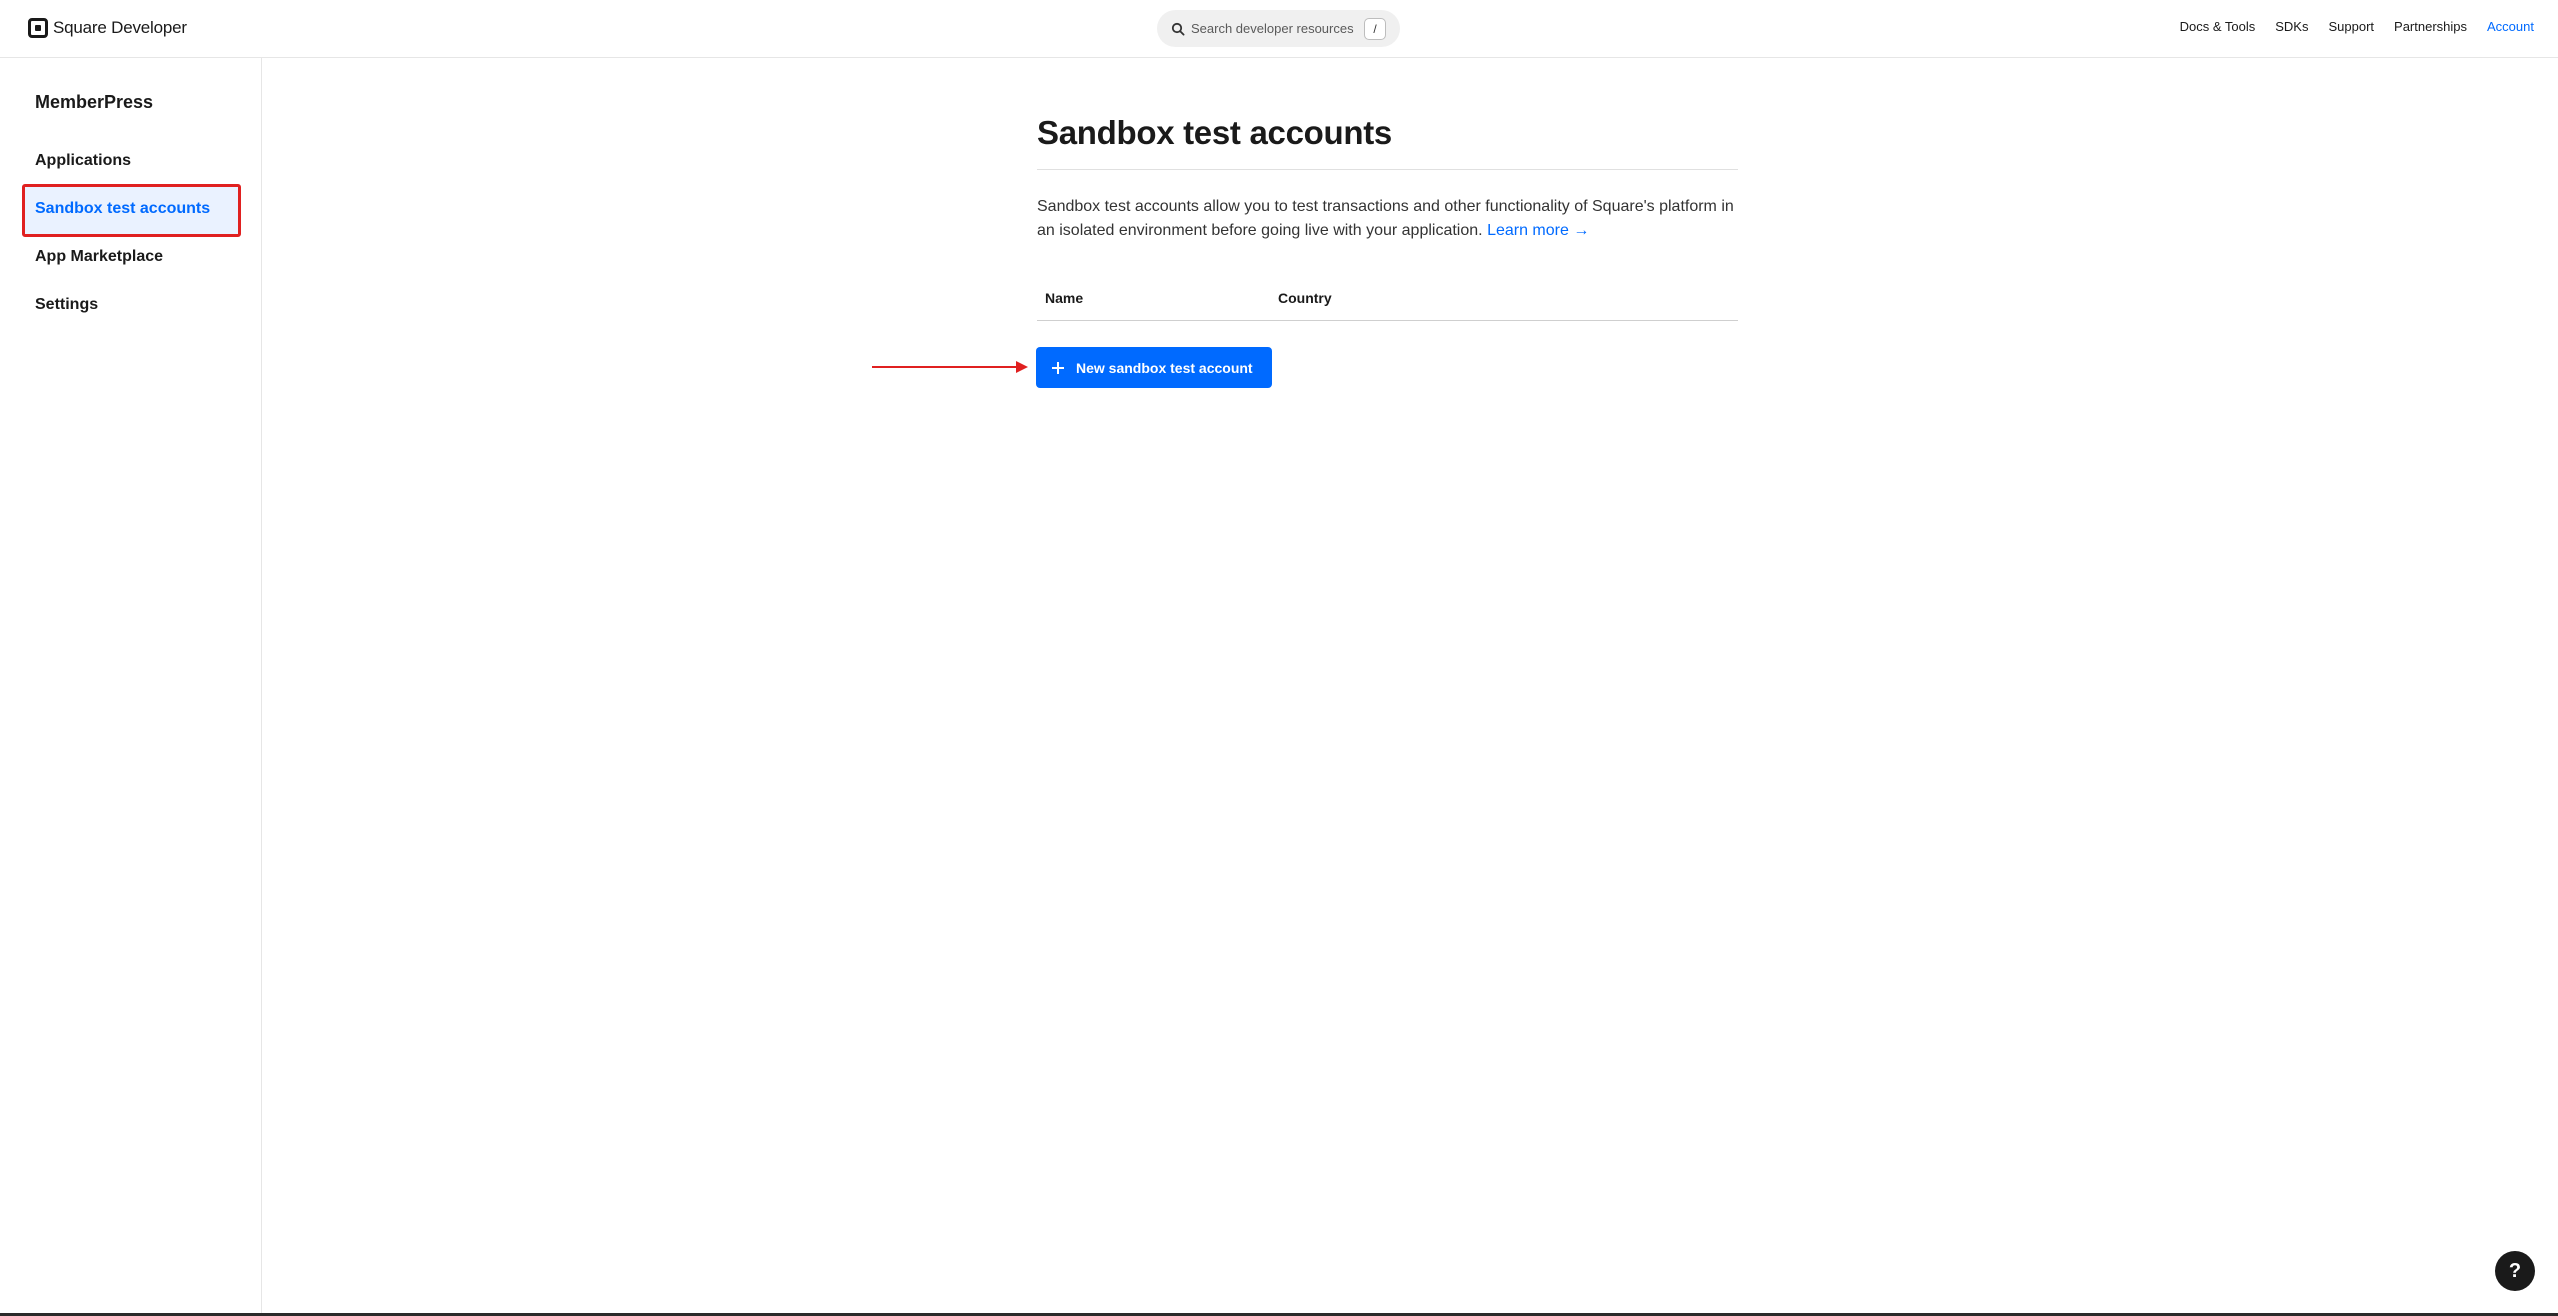 Image resolution: width=2558 pixels, height=1316 pixels. Describe the element at coordinates (2430, 26) in the screenshot. I see `nav-partnerships: Partnerships` at that location.